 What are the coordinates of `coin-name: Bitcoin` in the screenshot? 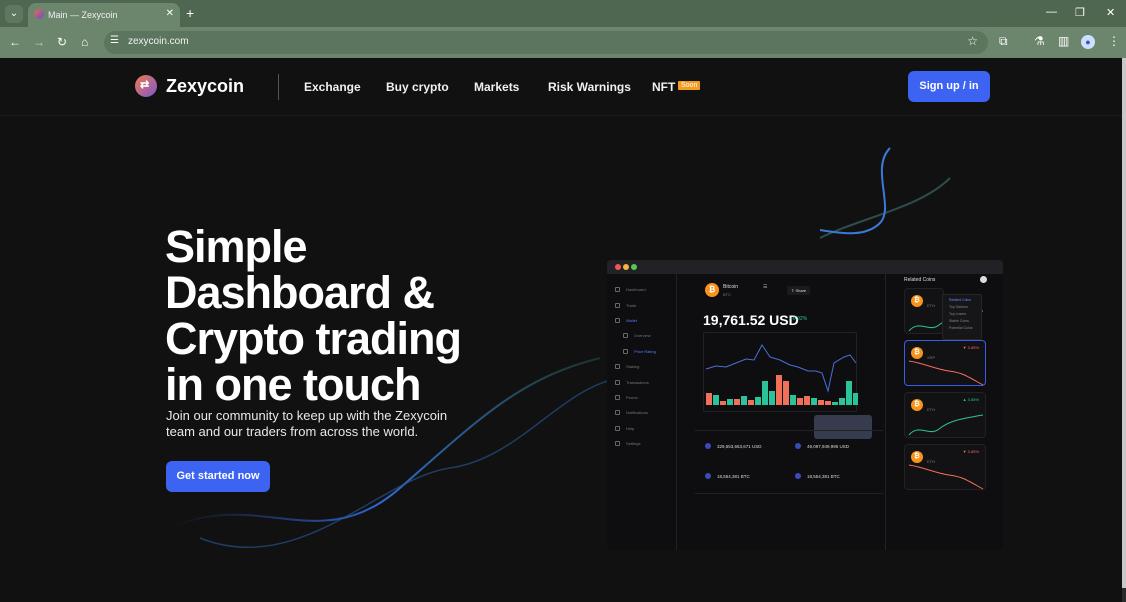 It's located at (731, 287).